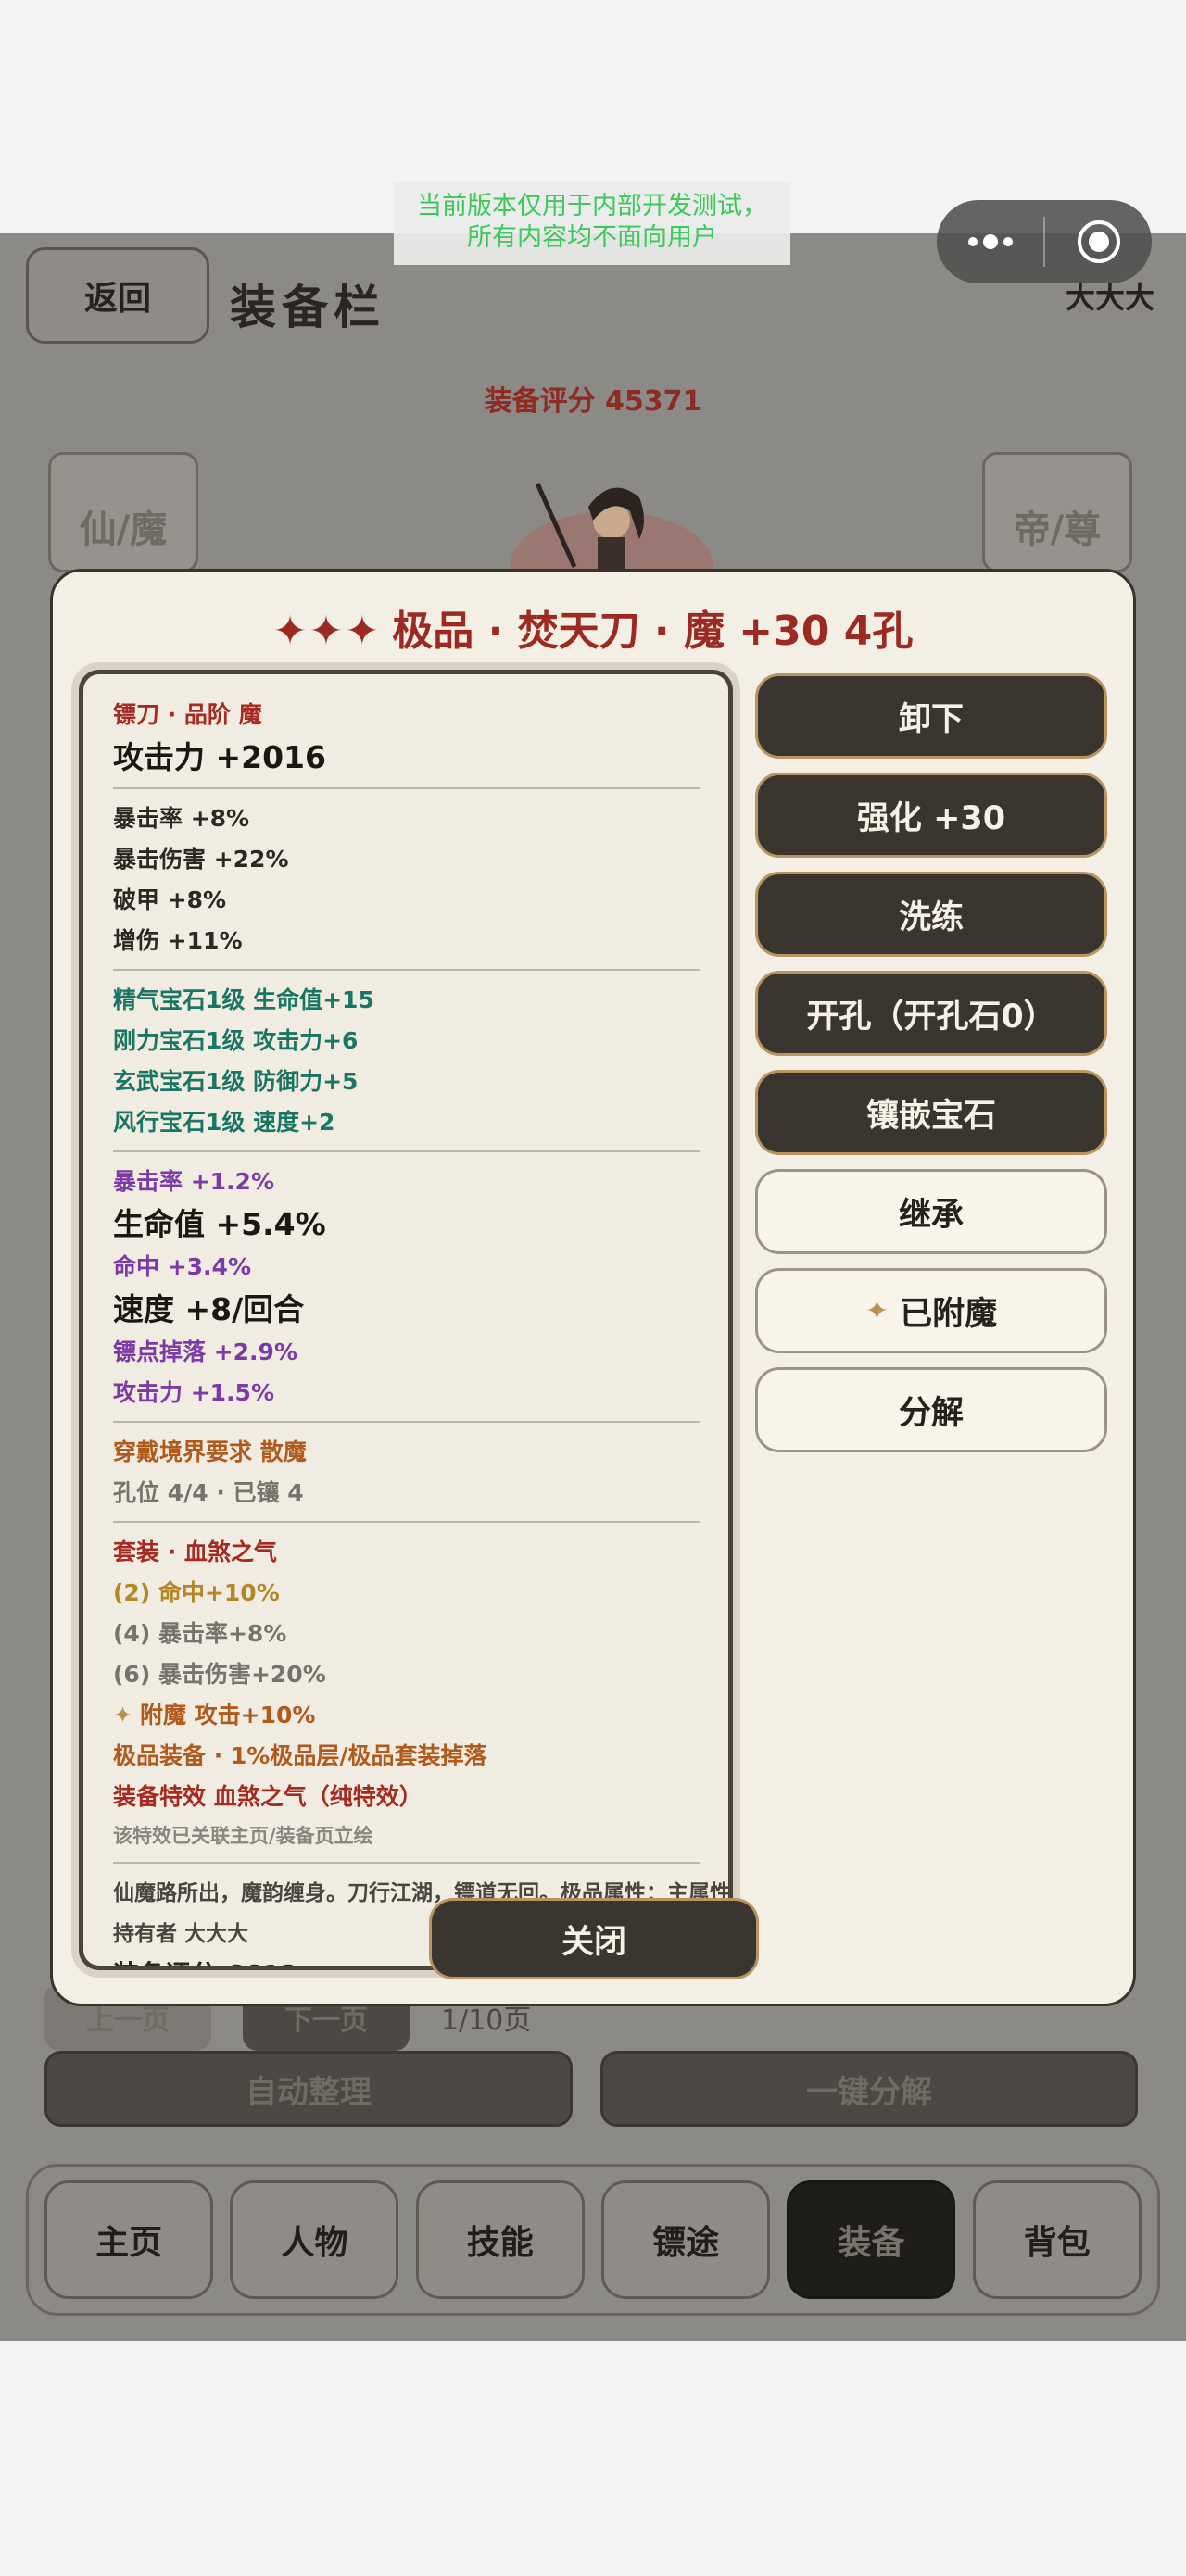 This screenshot has height=2576, width=1186. What do you see at coordinates (931, 1013) in the screenshot?
I see `open-socket-button: 开孔（开孔石0）` at bounding box center [931, 1013].